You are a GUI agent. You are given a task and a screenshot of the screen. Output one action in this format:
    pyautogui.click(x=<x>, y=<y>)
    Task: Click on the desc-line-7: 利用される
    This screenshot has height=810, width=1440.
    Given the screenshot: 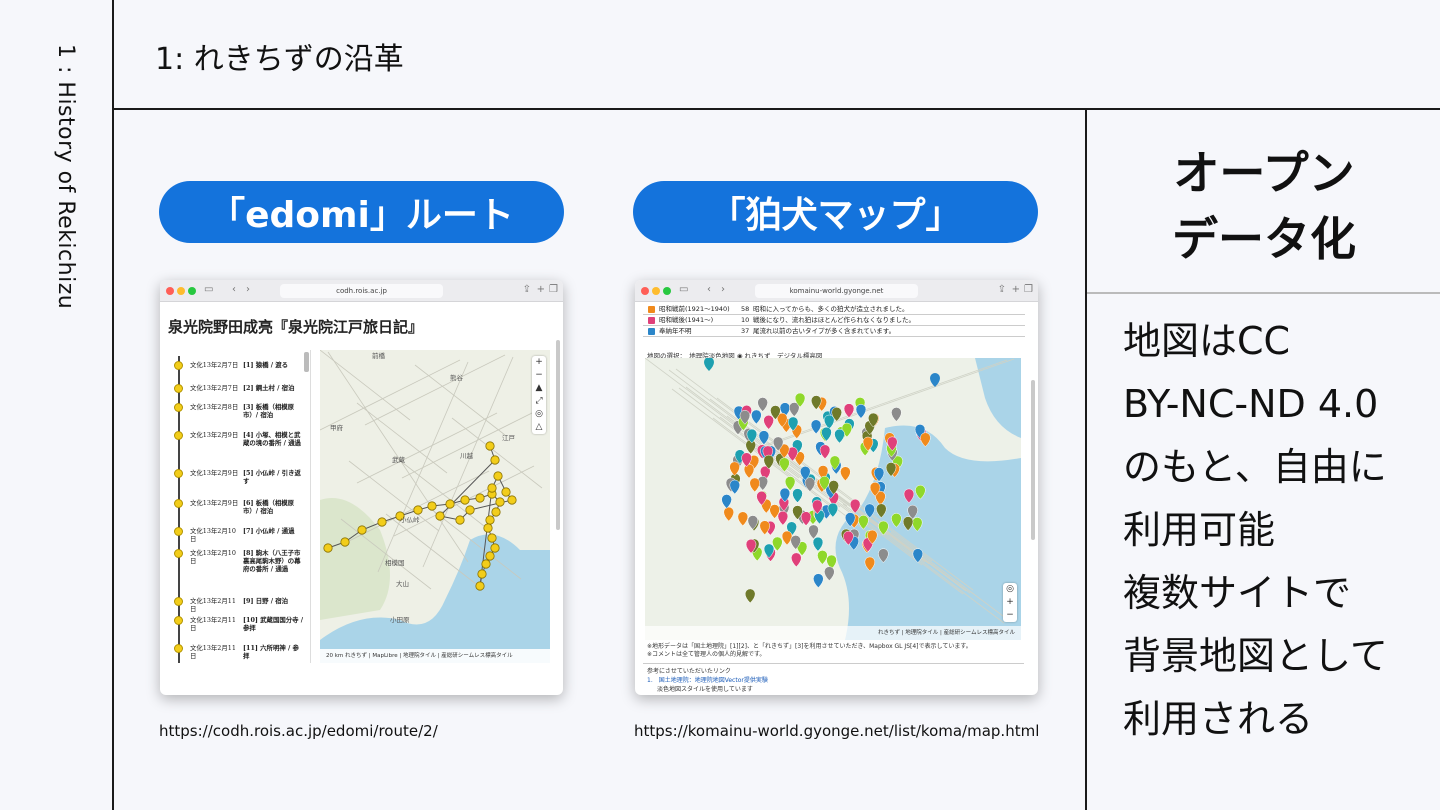 What is the action you would take?
    pyautogui.click(x=1218, y=719)
    